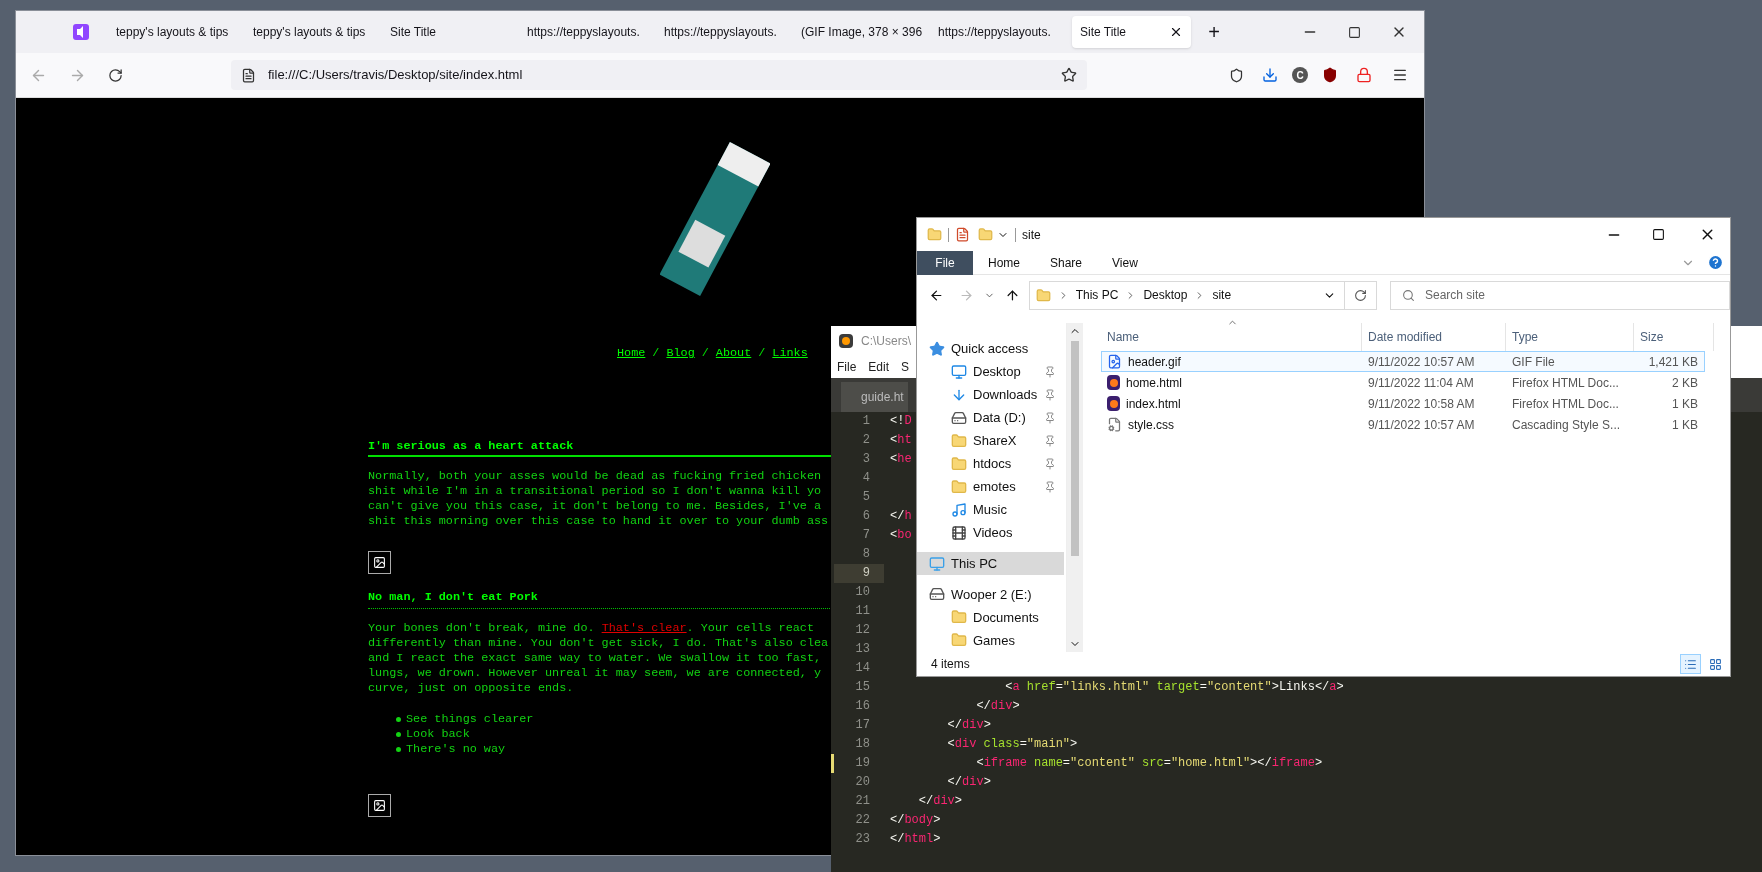 Image resolution: width=1762 pixels, height=872 pixels. I want to click on scrollbar, so click(1075, 487).